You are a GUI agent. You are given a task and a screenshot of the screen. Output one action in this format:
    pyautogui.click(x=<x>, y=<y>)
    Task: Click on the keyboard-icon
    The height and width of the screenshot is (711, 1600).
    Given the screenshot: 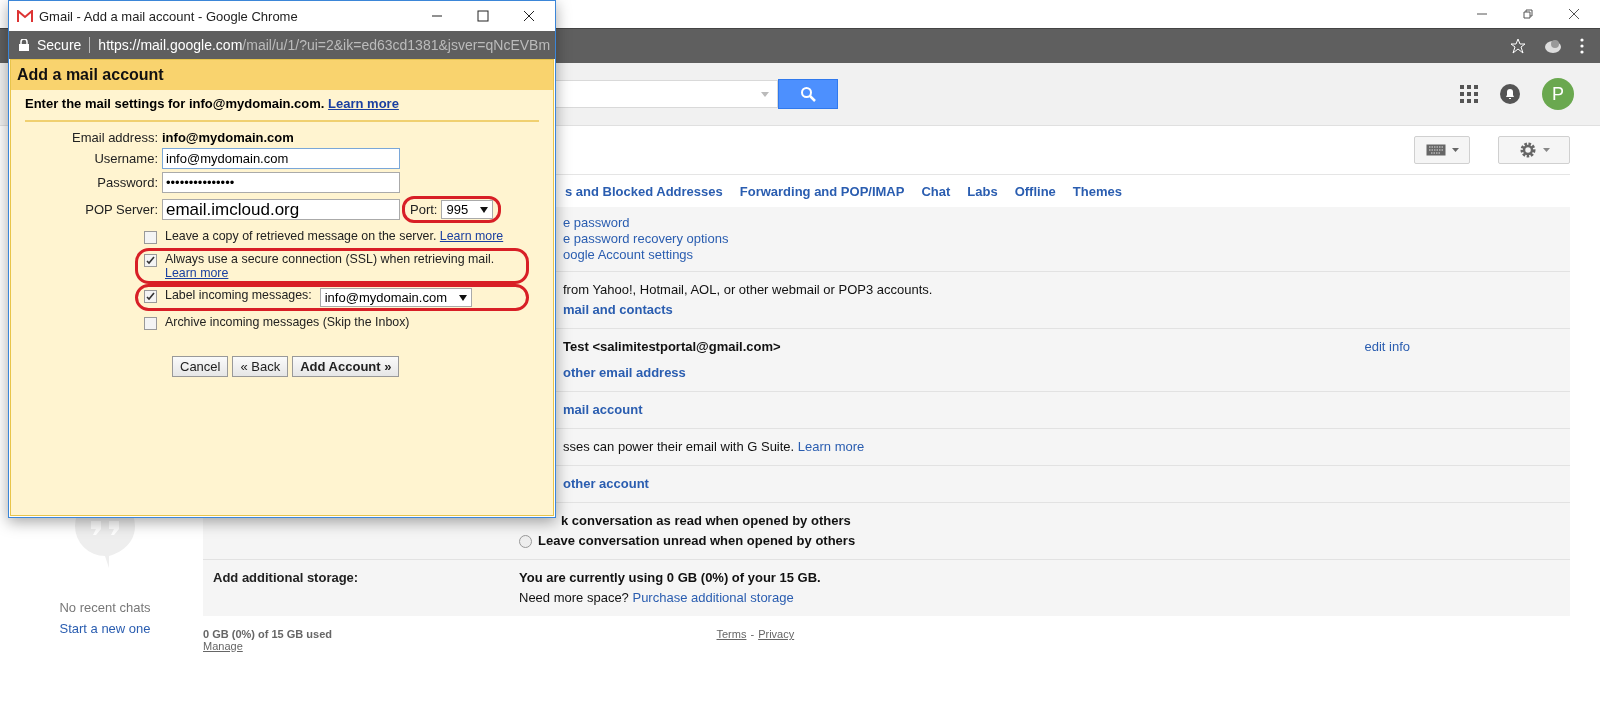 What is the action you would take?
    pyautogui.click(x=1435, y=150)
    